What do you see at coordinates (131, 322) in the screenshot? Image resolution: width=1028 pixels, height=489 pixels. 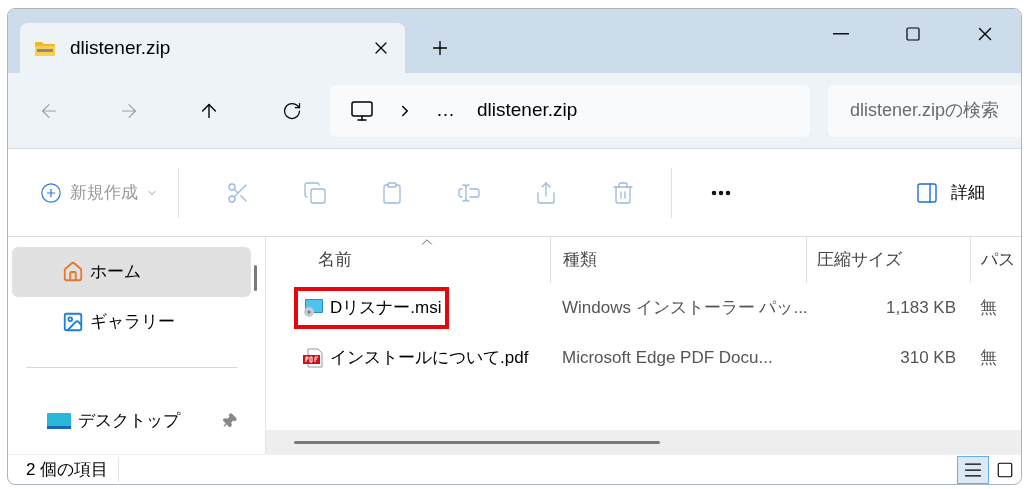 I see `sidebar-item: ギャラリー` at bounding box center [131, 322].